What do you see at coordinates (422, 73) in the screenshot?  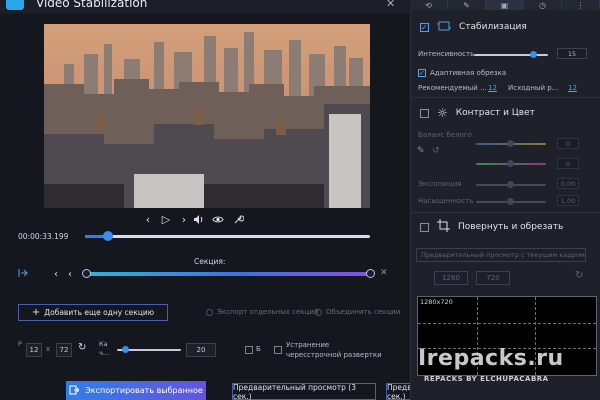 I see `adaptive-crop-checkbox: ✓` at bounding box center [422, 73].